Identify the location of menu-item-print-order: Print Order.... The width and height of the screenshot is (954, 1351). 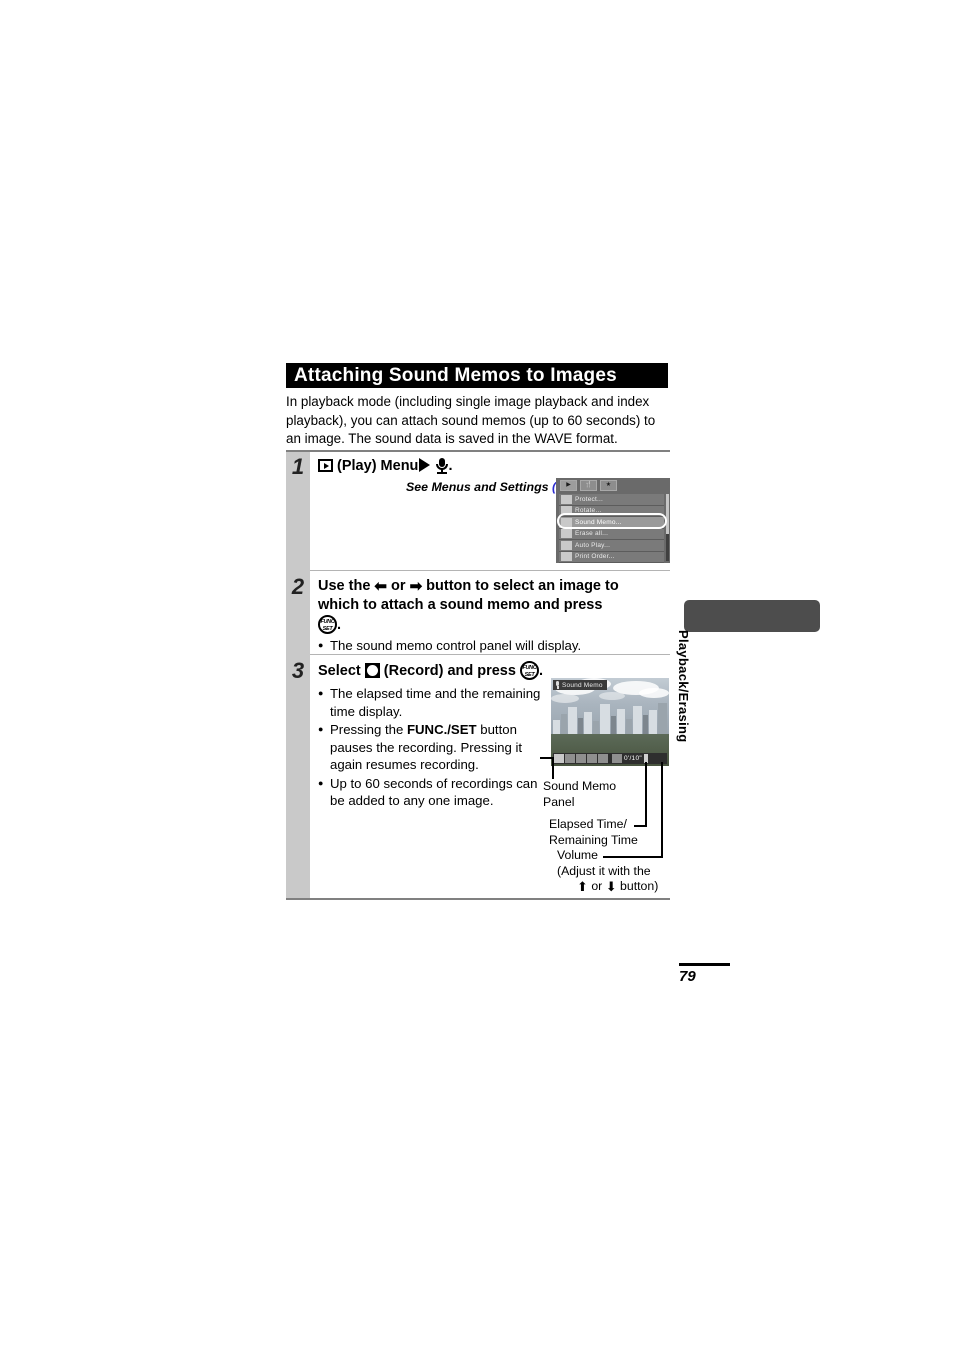
(611, 557).